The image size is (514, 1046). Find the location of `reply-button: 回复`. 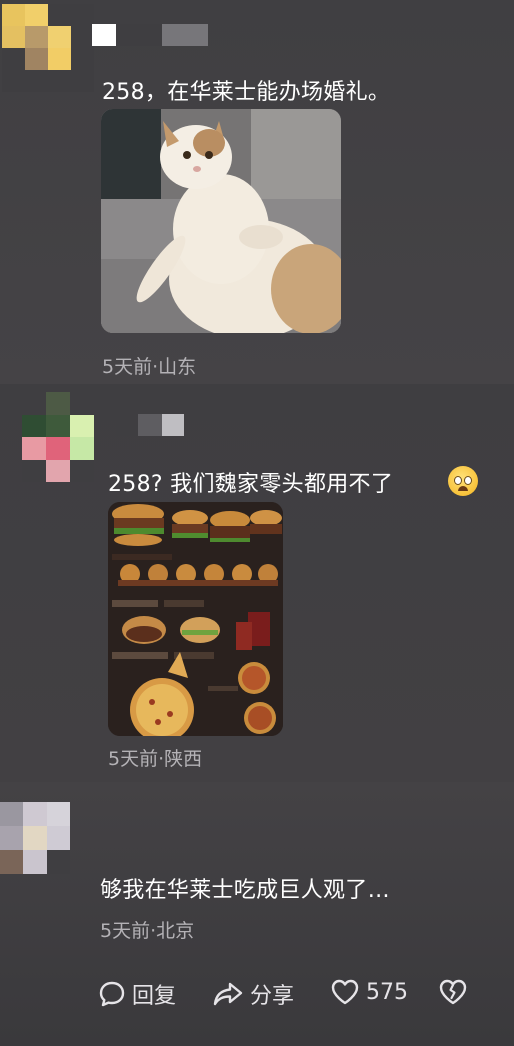

reply-button: 回复 is located at coordinates (137, 994).